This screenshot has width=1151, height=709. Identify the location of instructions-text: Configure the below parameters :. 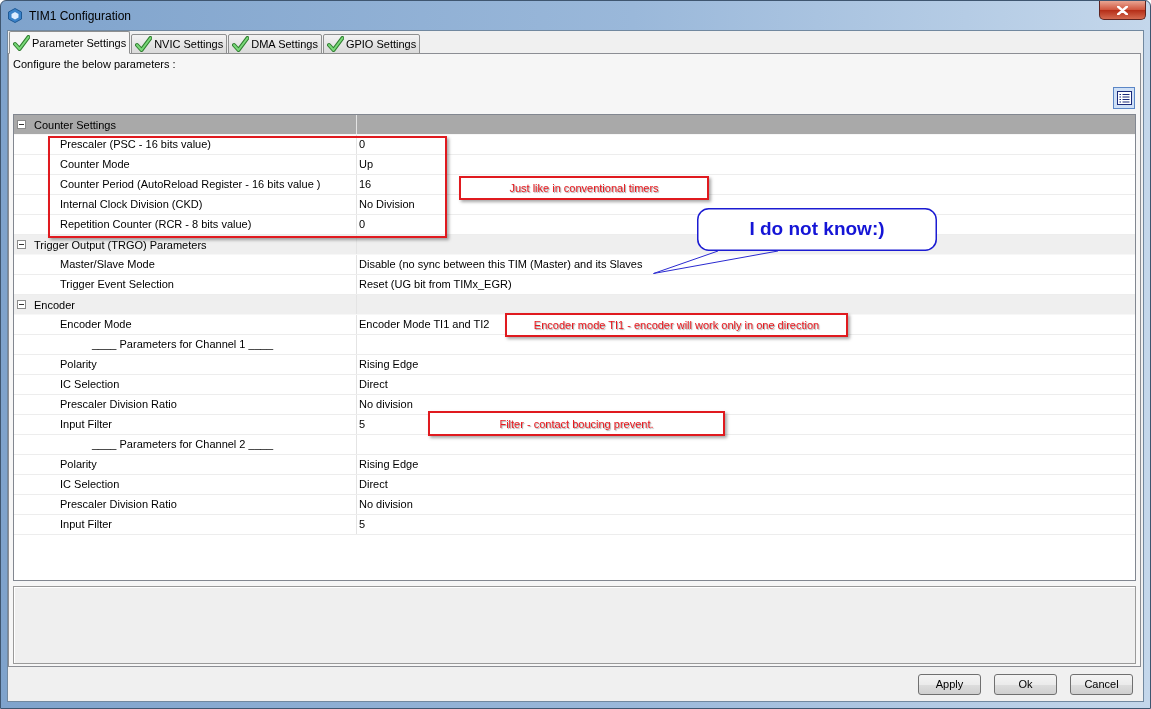
(95, 64).